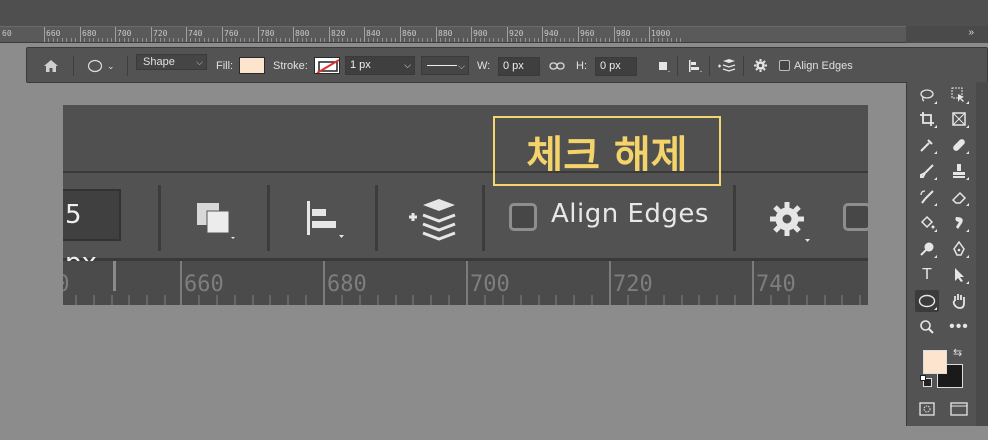 The width and height of the screenshot is (988, 440). Describe the element at coordinates (957, 352) in the screenshot. I see `swap-colors-icon: ⇆` at that location.